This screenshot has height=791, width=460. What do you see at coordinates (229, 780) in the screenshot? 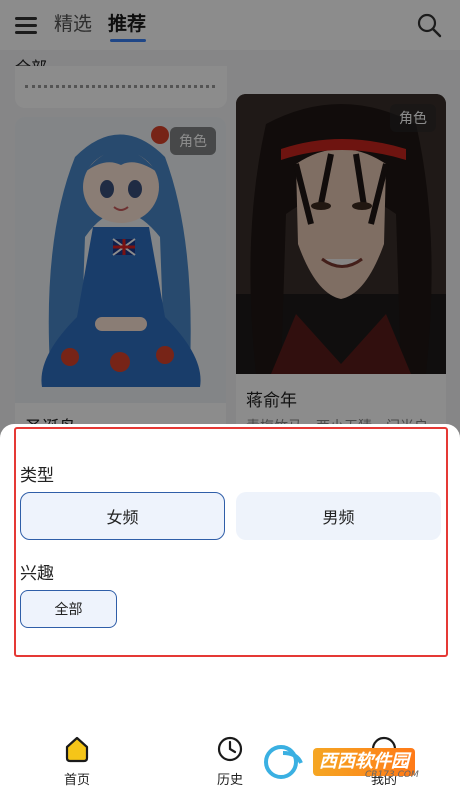
I see `nav-history-label: 历史` at bounding box center [229, 780].